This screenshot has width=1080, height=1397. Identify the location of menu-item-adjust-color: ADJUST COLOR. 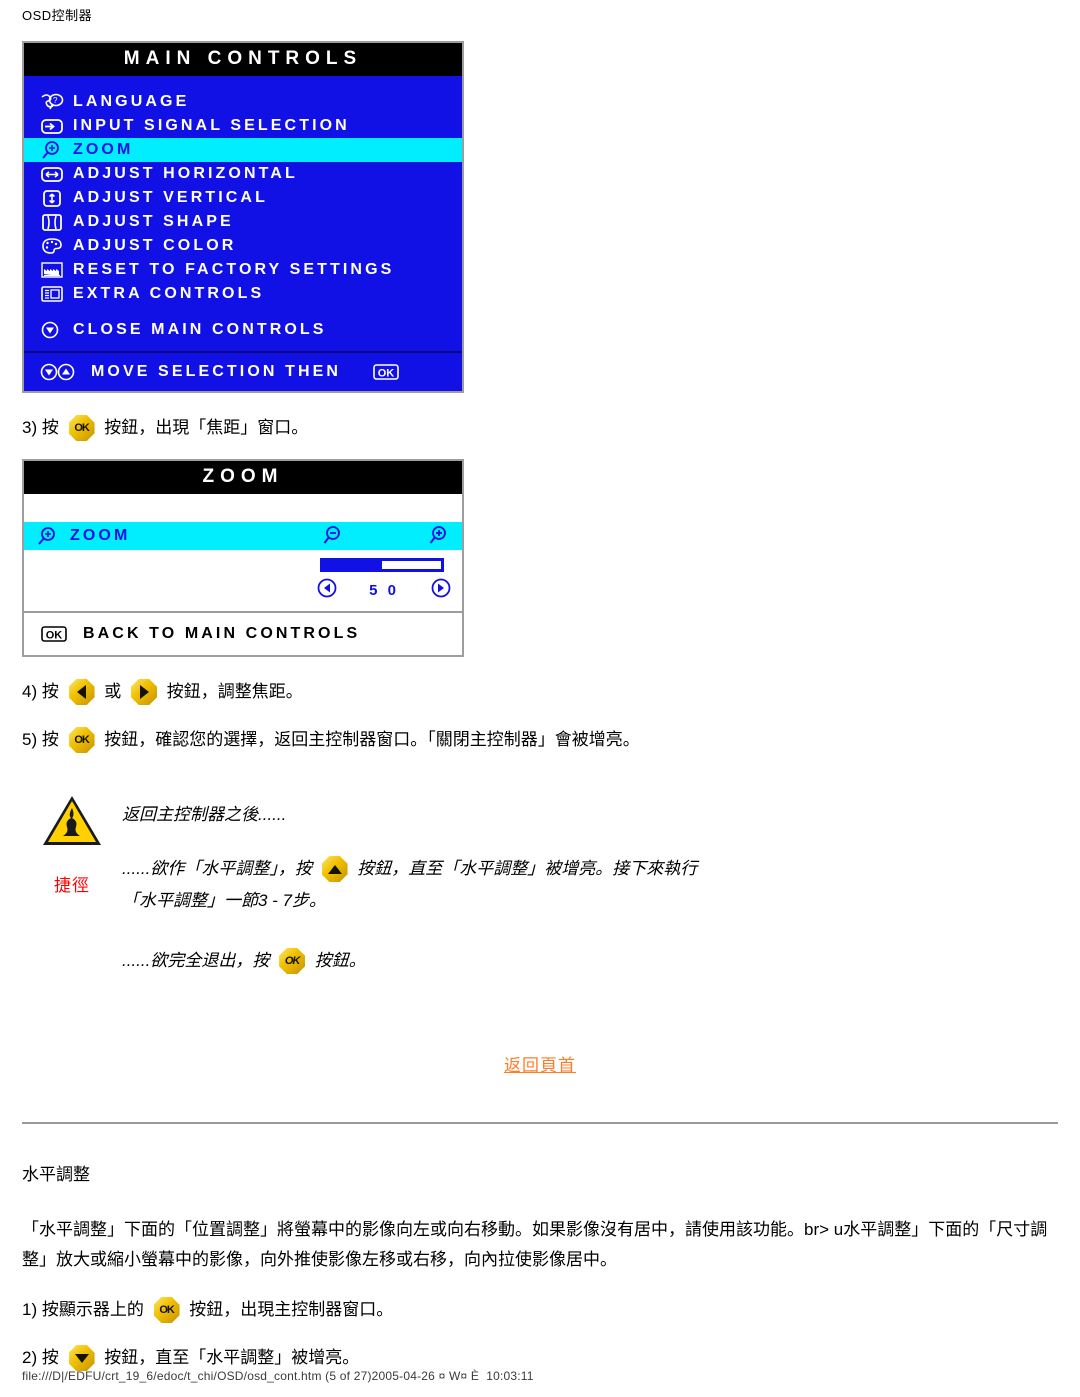
(243, 246).